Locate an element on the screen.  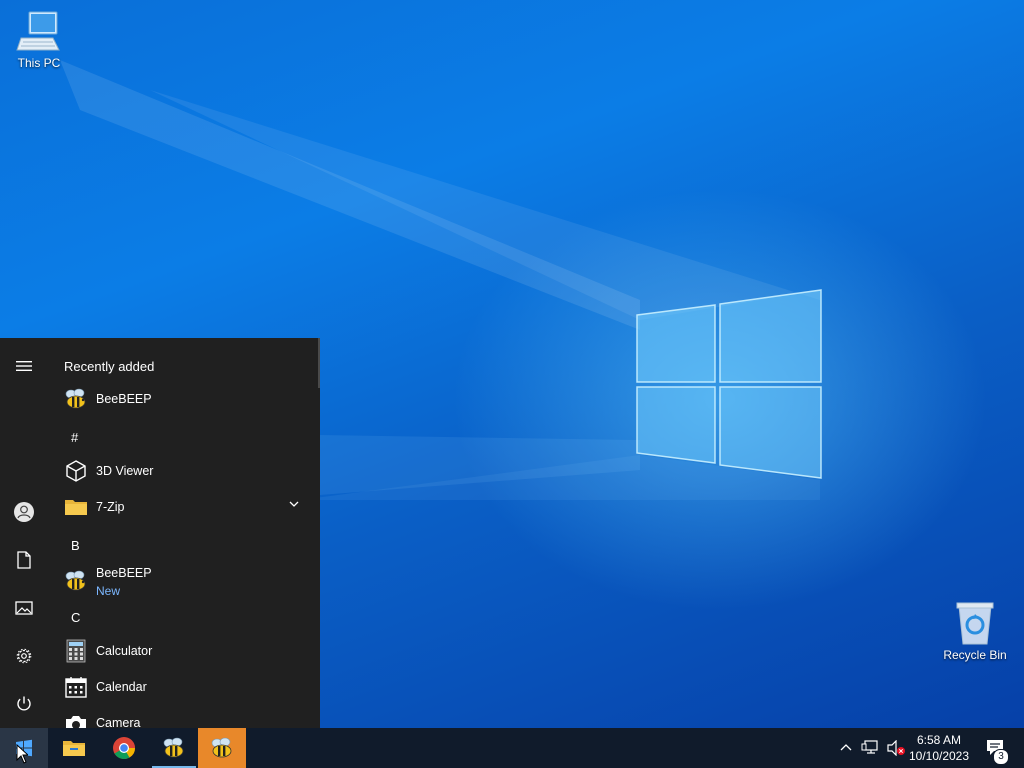
documents-button is located at coordinates (24, 560).